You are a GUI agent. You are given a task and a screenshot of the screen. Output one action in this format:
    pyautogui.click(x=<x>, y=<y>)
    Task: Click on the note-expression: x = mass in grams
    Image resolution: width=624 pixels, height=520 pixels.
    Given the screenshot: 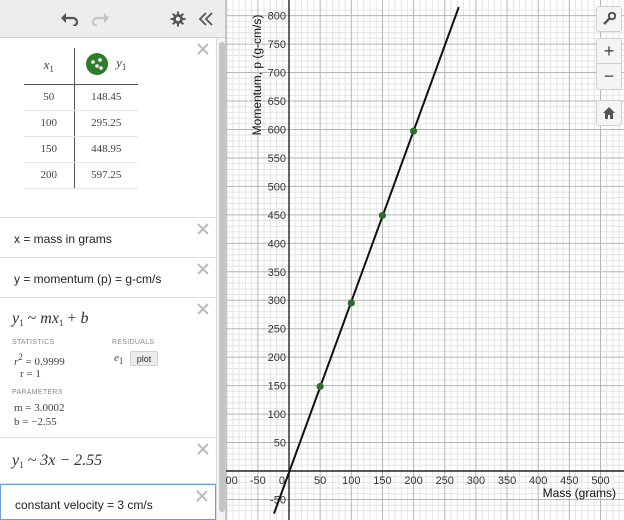 What is the action you would take?
    pyautogui.click(x=108, y=238)
    